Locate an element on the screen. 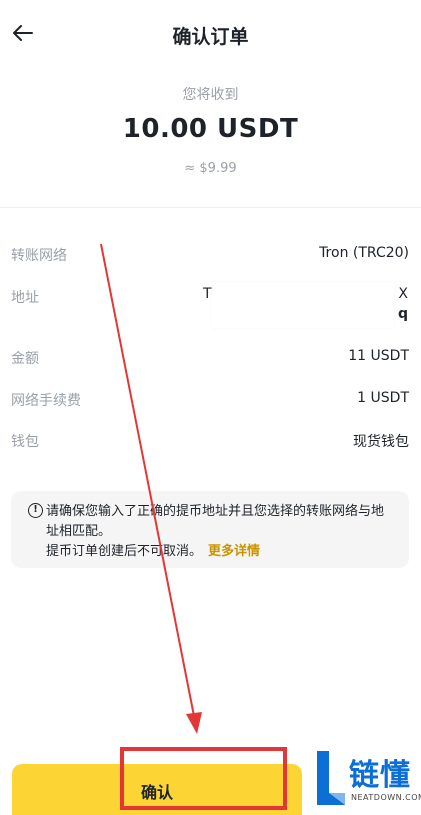  address-redaction is located at coordinates (303, 305).